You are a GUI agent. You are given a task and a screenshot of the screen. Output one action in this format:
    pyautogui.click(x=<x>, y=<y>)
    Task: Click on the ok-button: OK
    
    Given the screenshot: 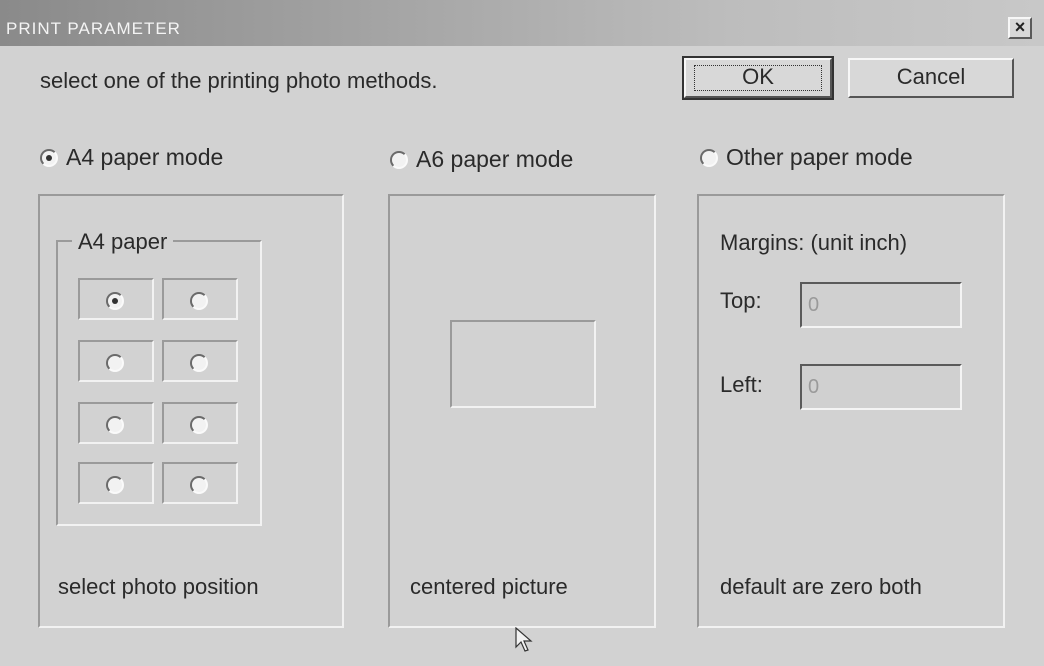 What is the action you would take?
    pyautogui.click(x=758, y=78)
    